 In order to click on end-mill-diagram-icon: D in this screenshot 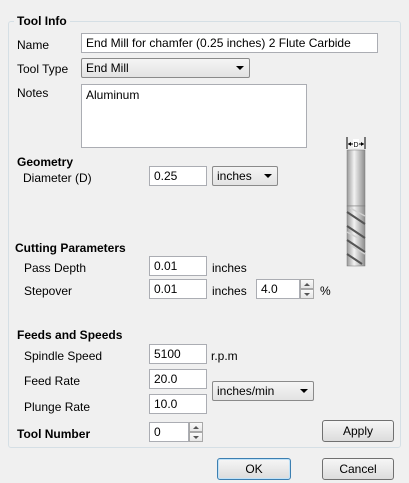, I will do `click(356, 202)`.